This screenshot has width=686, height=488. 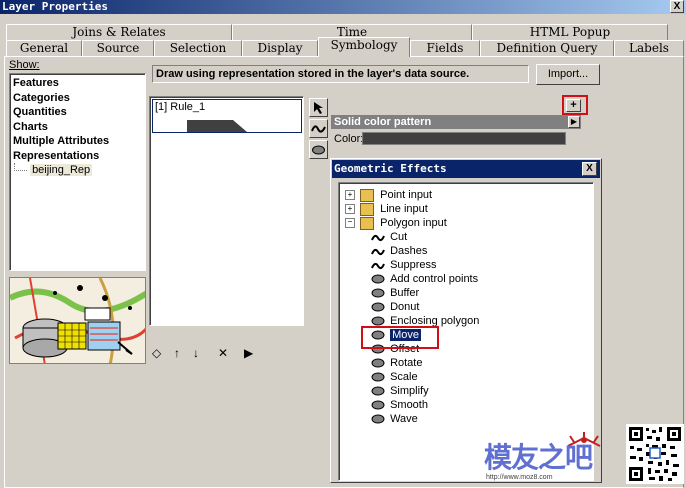 What do you see at coordinates (77, 83) in the screenshot?
I see `show-item-features: Features` at bounding box center [77, 83].